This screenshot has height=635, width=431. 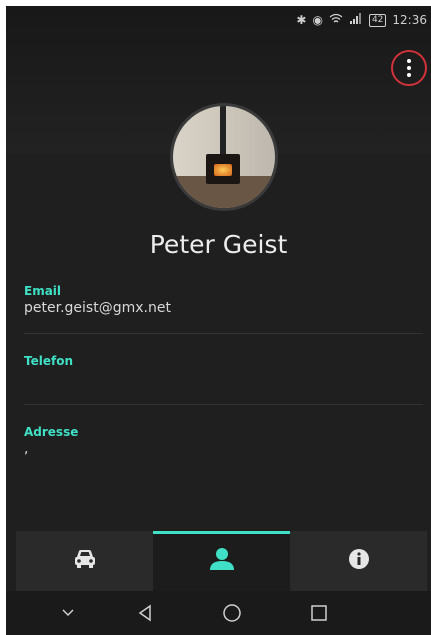 I want to click on tab-info, so click(x=358, y=561).